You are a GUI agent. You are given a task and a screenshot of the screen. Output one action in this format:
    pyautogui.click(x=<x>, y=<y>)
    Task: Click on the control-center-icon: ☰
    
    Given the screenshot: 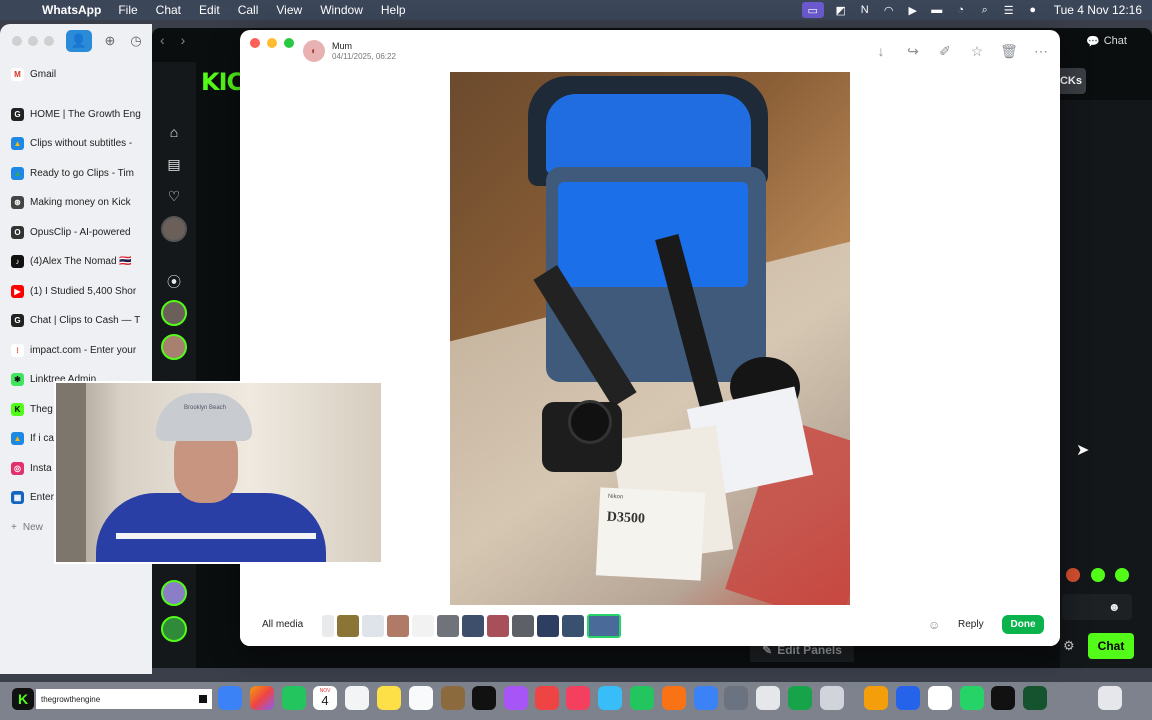 What is the action you would take?
    pyautogui.click(x=1009, y=10)
    